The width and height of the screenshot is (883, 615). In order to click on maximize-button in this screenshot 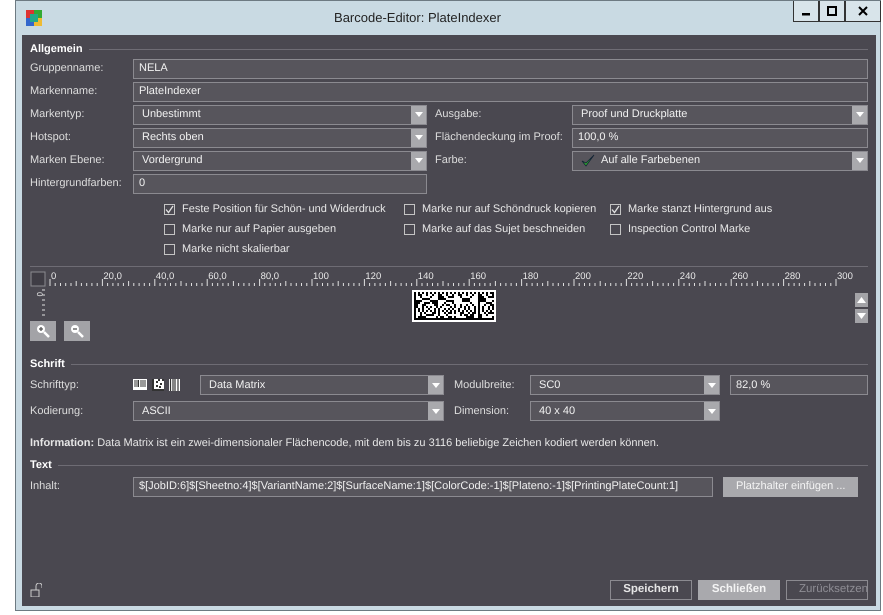, I will do `click(832, 11)`.